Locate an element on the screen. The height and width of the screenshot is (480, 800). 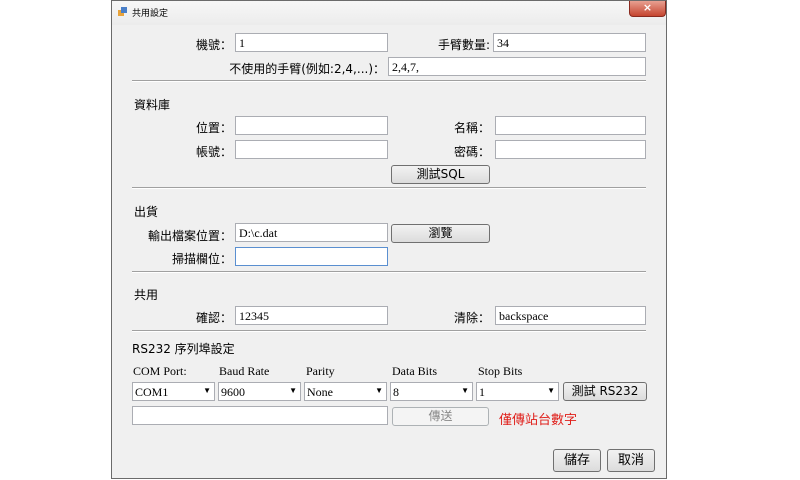
arm-count-label: 手臂數量: is located at coordinates (463, 45).